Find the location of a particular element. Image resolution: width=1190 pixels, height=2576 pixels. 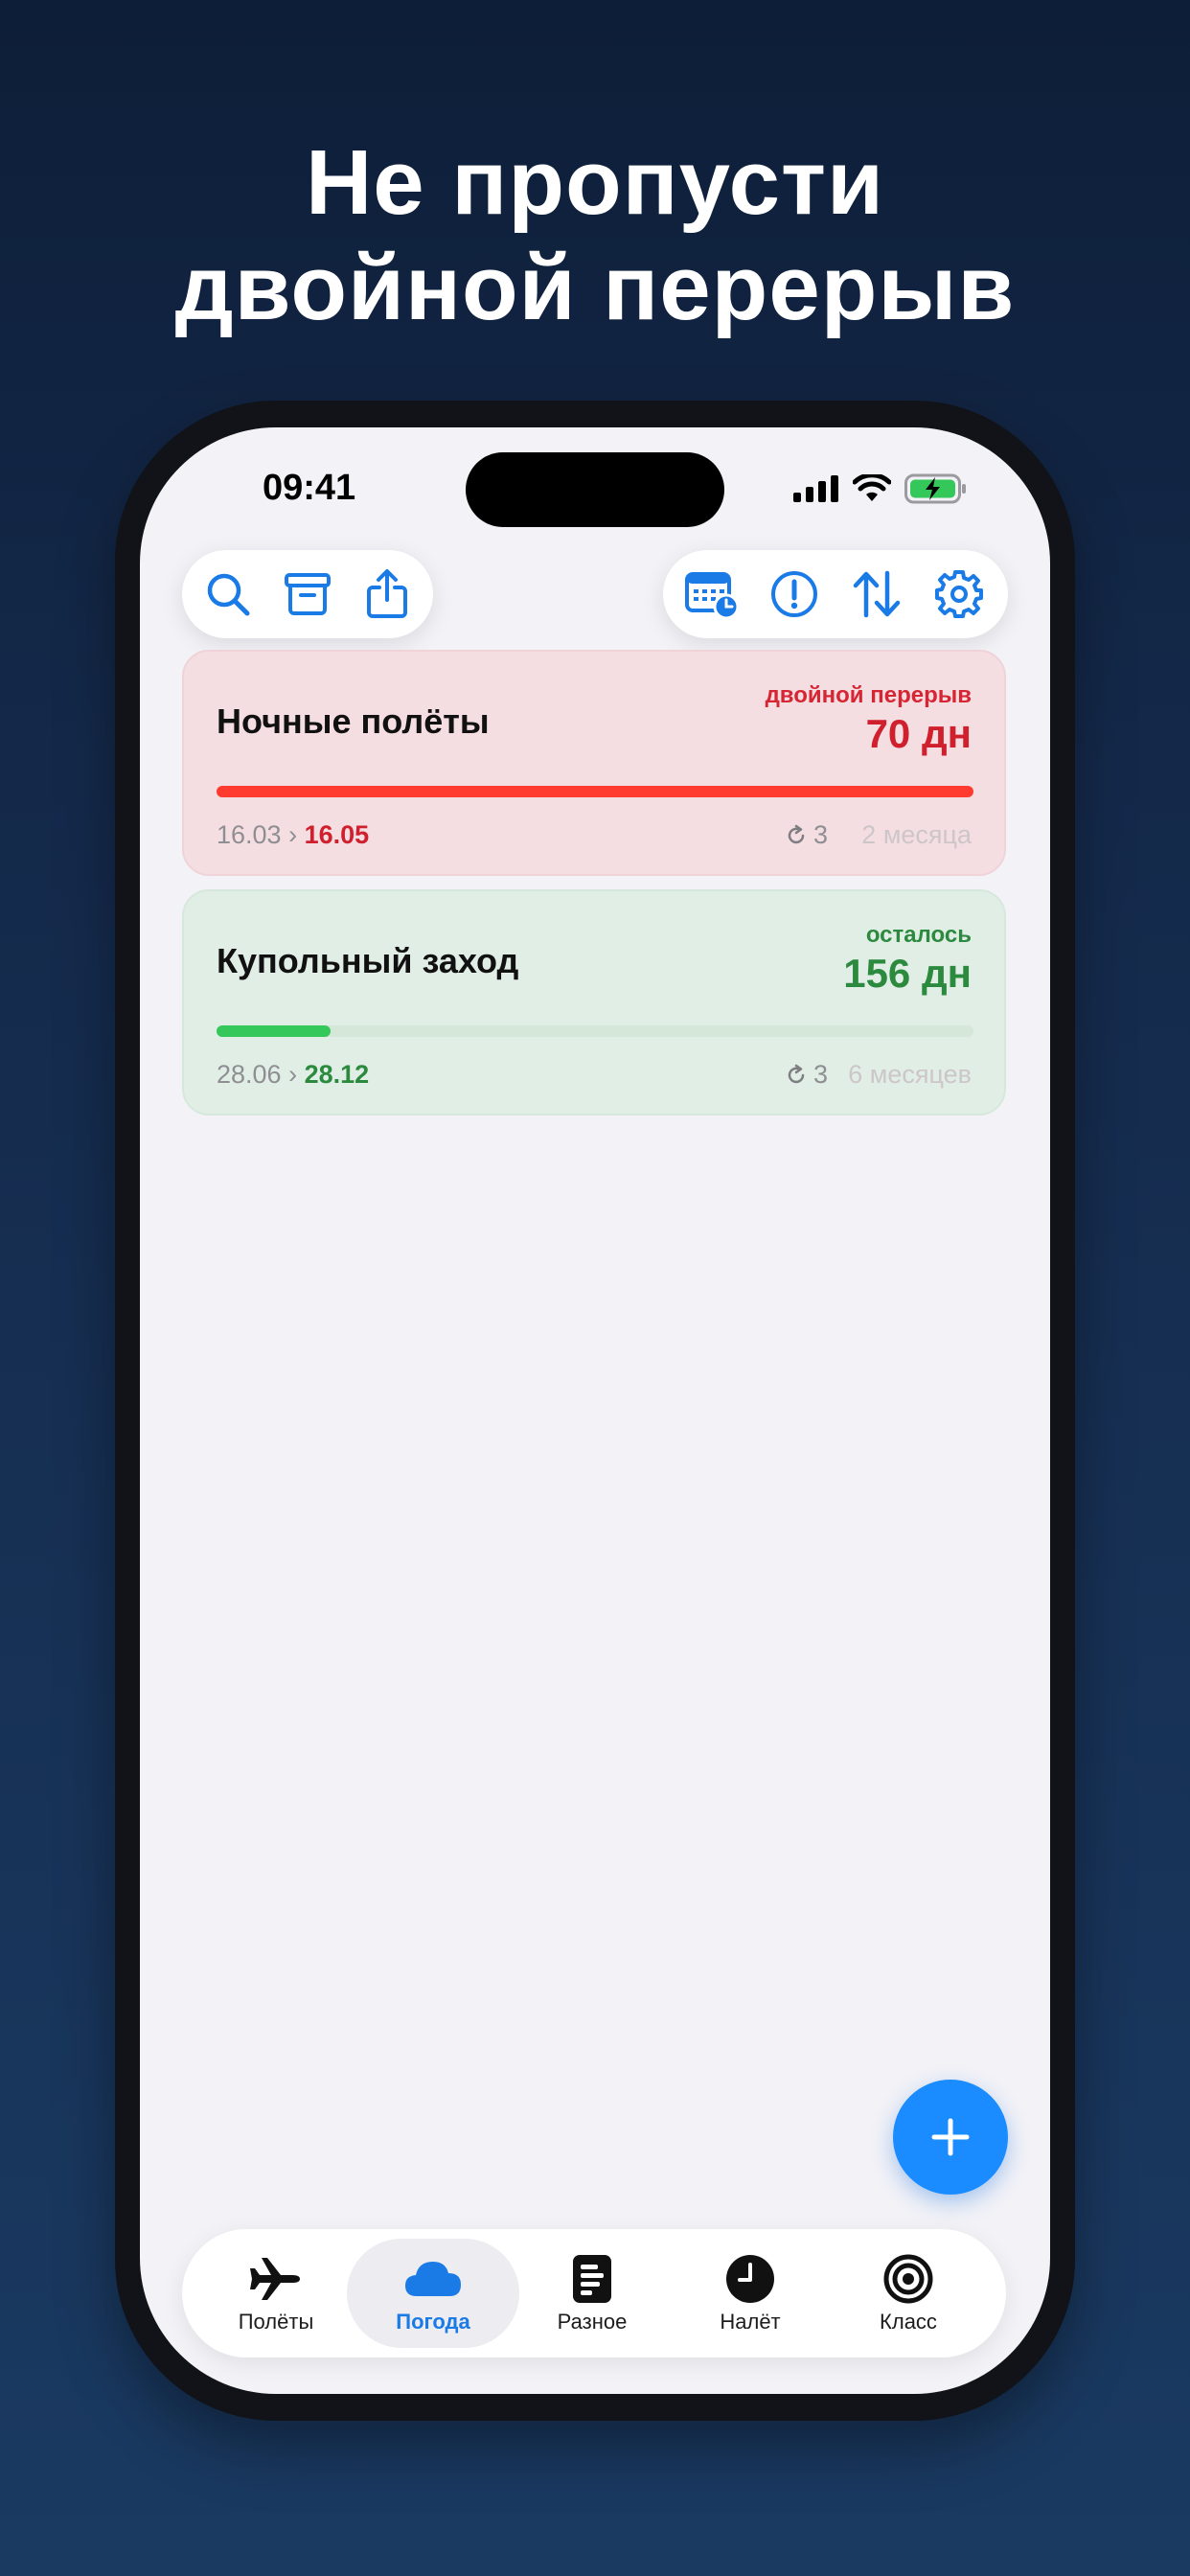

sort-button is located at coordinates (876, 594).